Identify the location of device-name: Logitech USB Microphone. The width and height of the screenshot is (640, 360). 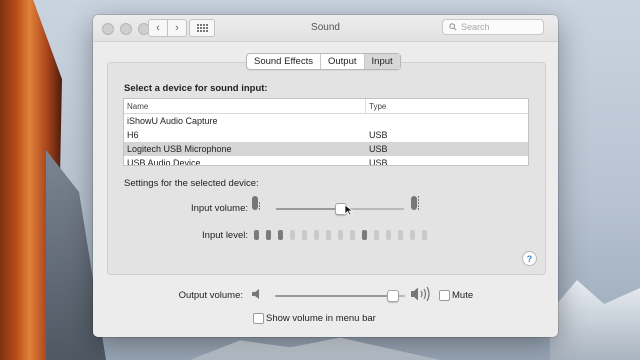
(179, 149).